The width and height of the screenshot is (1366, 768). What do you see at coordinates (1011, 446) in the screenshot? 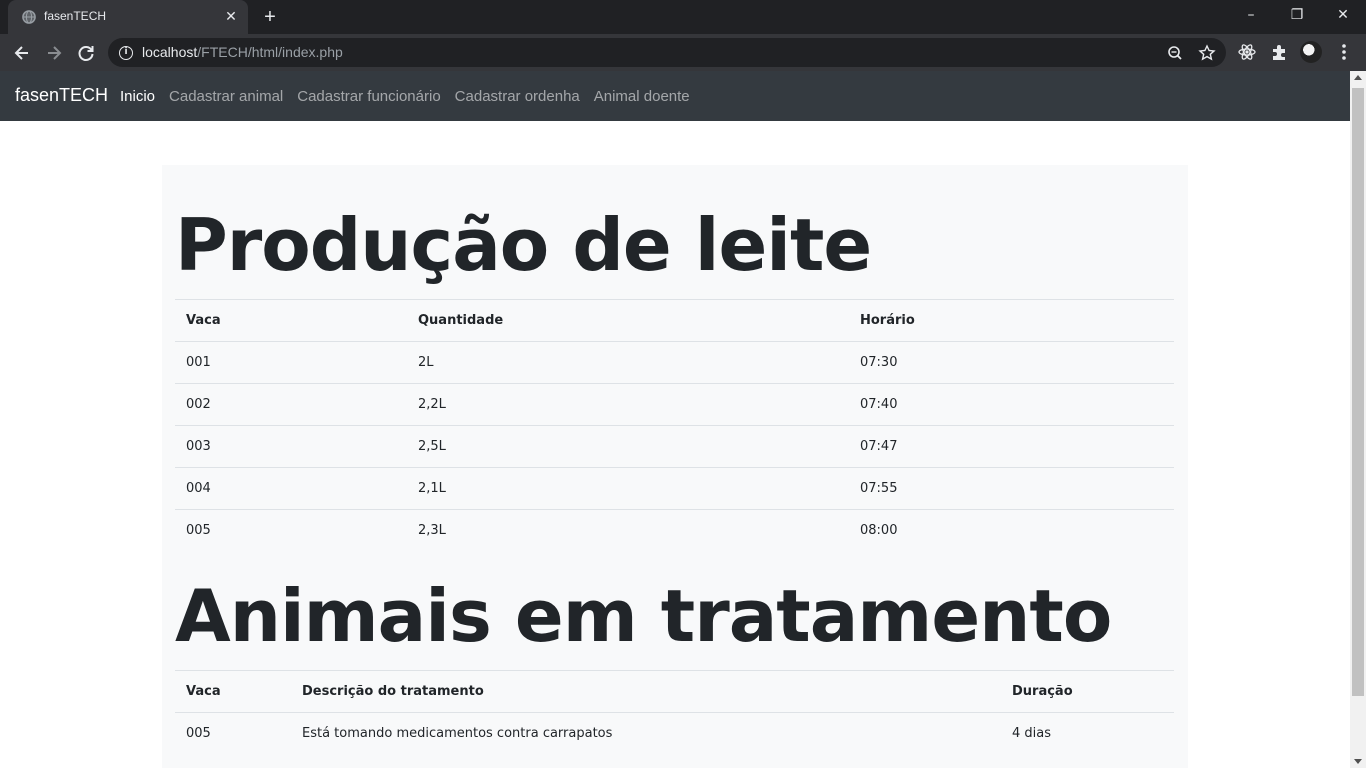
I see `cell-horario: 07:47` at bounding box center [1011, 446].